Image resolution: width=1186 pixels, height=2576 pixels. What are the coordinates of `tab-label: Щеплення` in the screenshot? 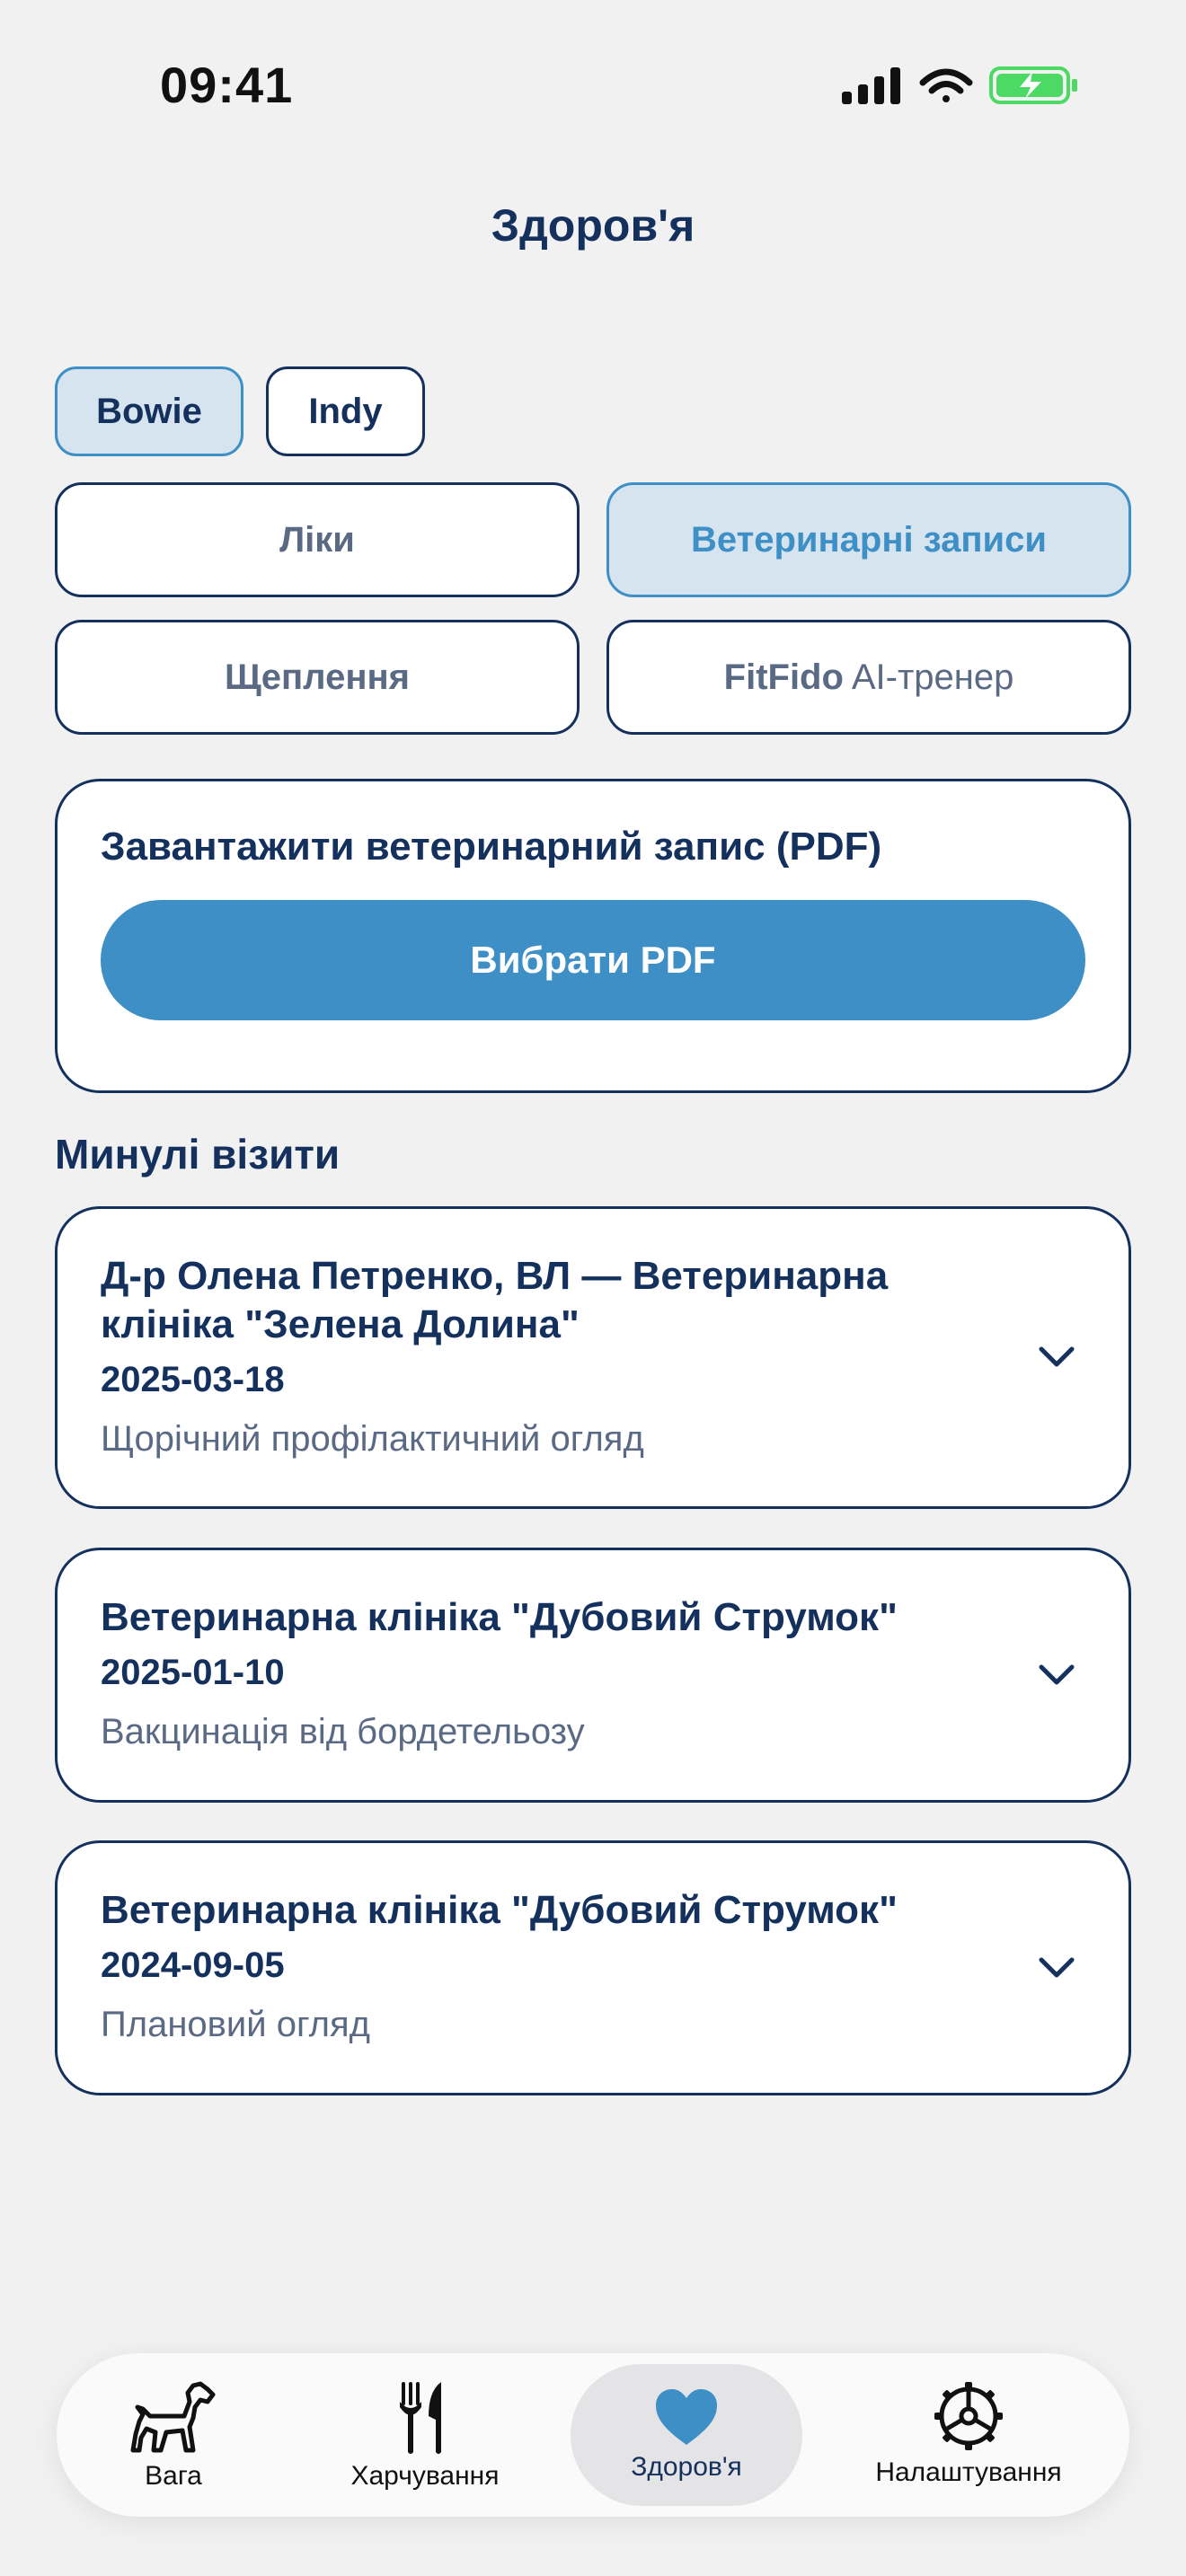 It's located at (317, 677).